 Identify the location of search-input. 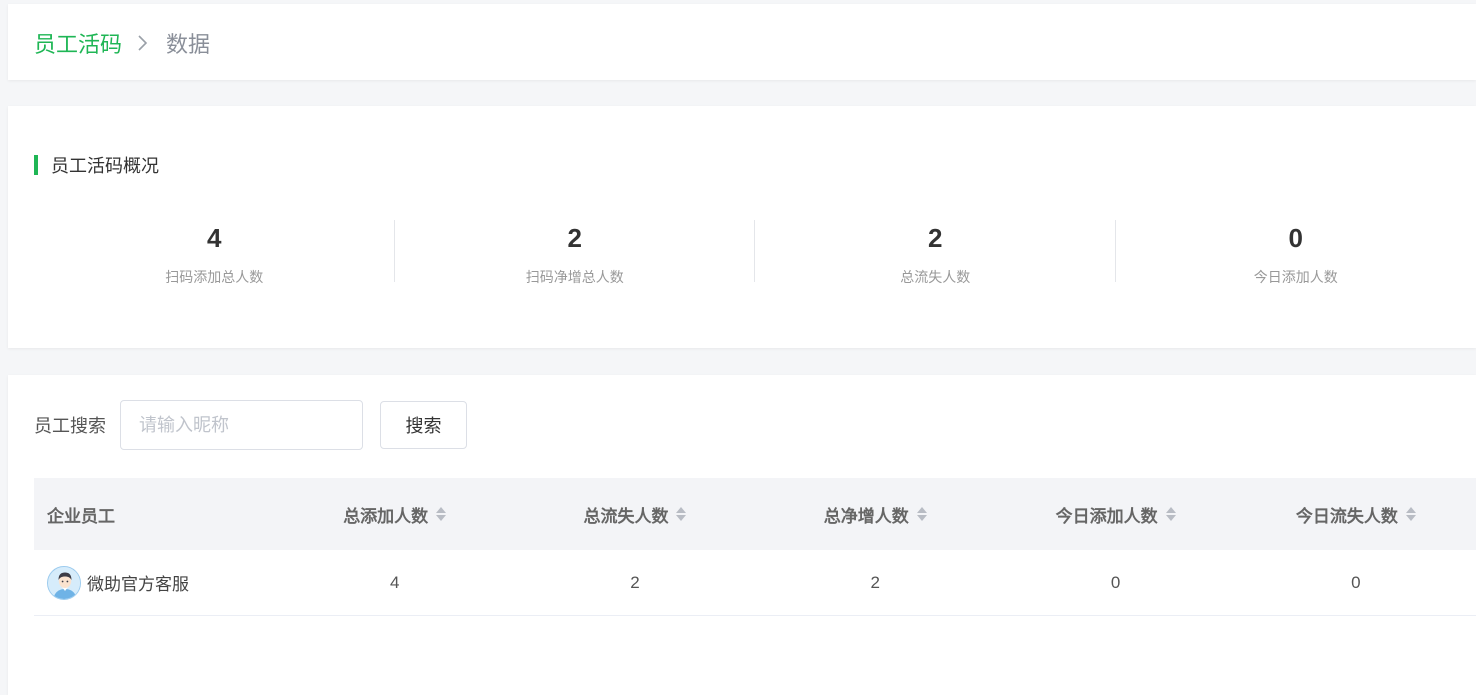
(241, 425).